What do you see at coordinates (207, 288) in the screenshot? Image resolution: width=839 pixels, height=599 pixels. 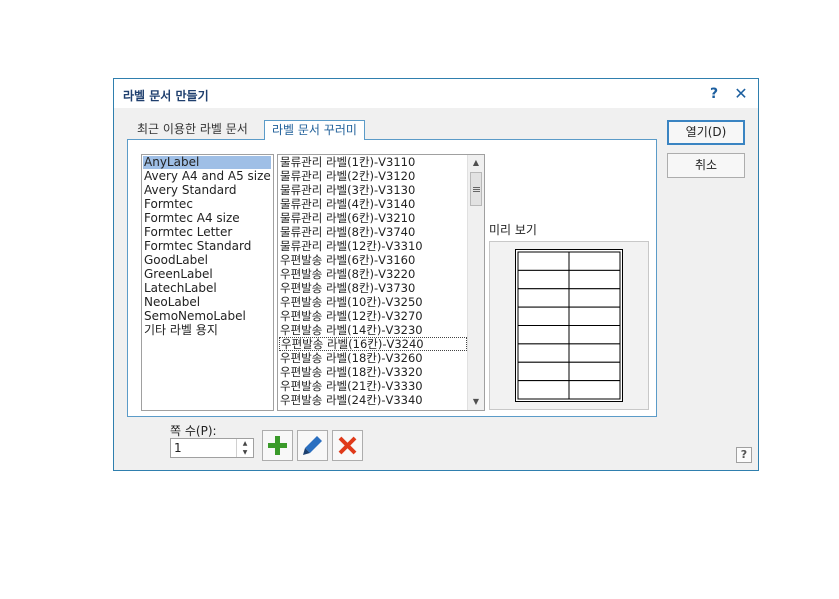 I see `manufacturer-item: LatechLabel` at bounding box center [207, 288].